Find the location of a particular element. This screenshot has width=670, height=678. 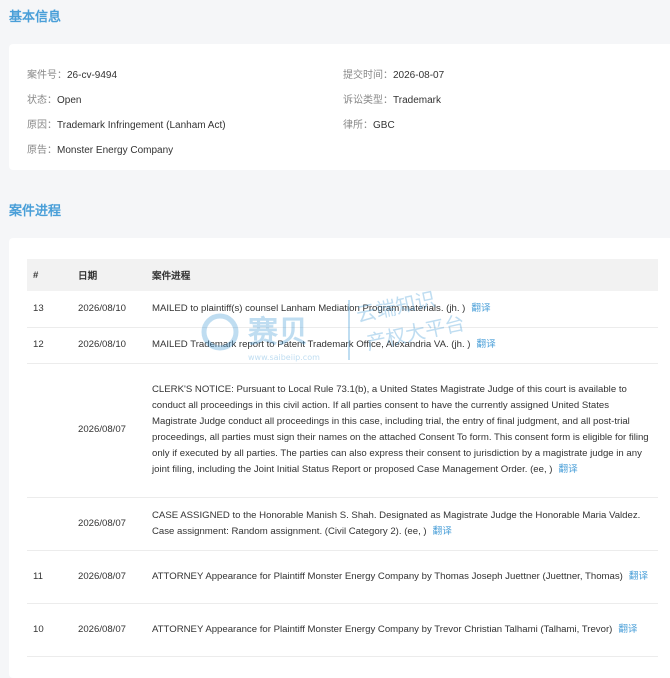

submit-time-label: 提交时间： is located at coordinates (368, 75).